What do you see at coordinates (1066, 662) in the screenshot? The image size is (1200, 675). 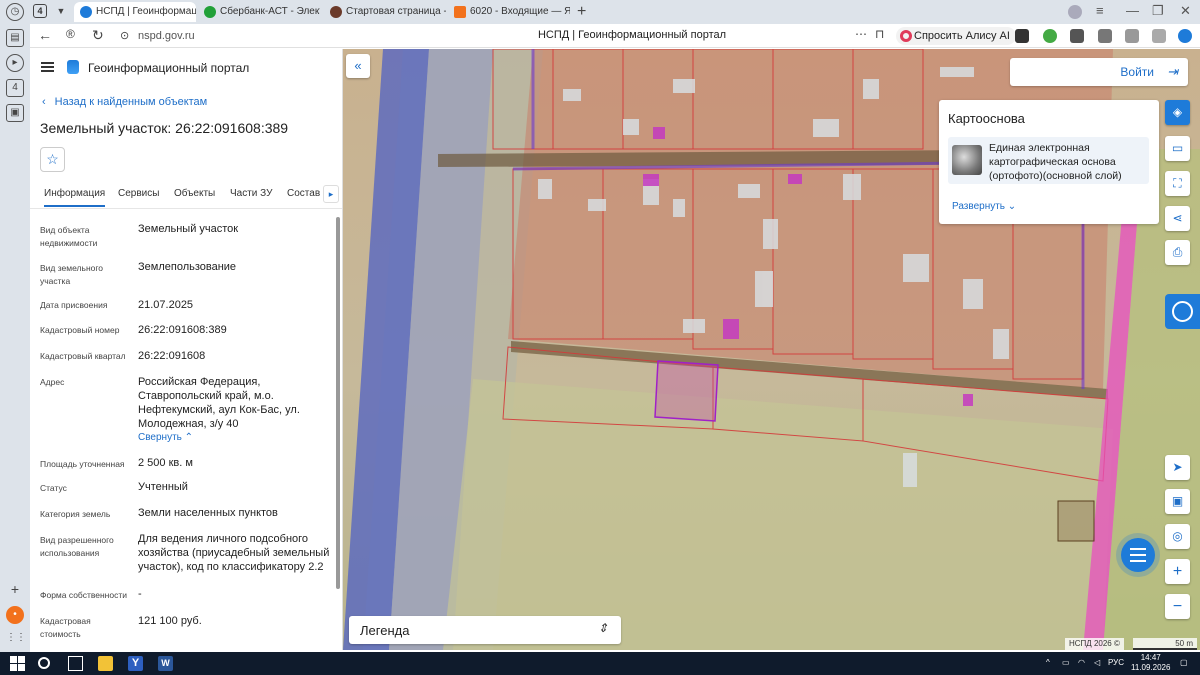 I see `network-icon: ▭` at bounding box center [1066, 662].